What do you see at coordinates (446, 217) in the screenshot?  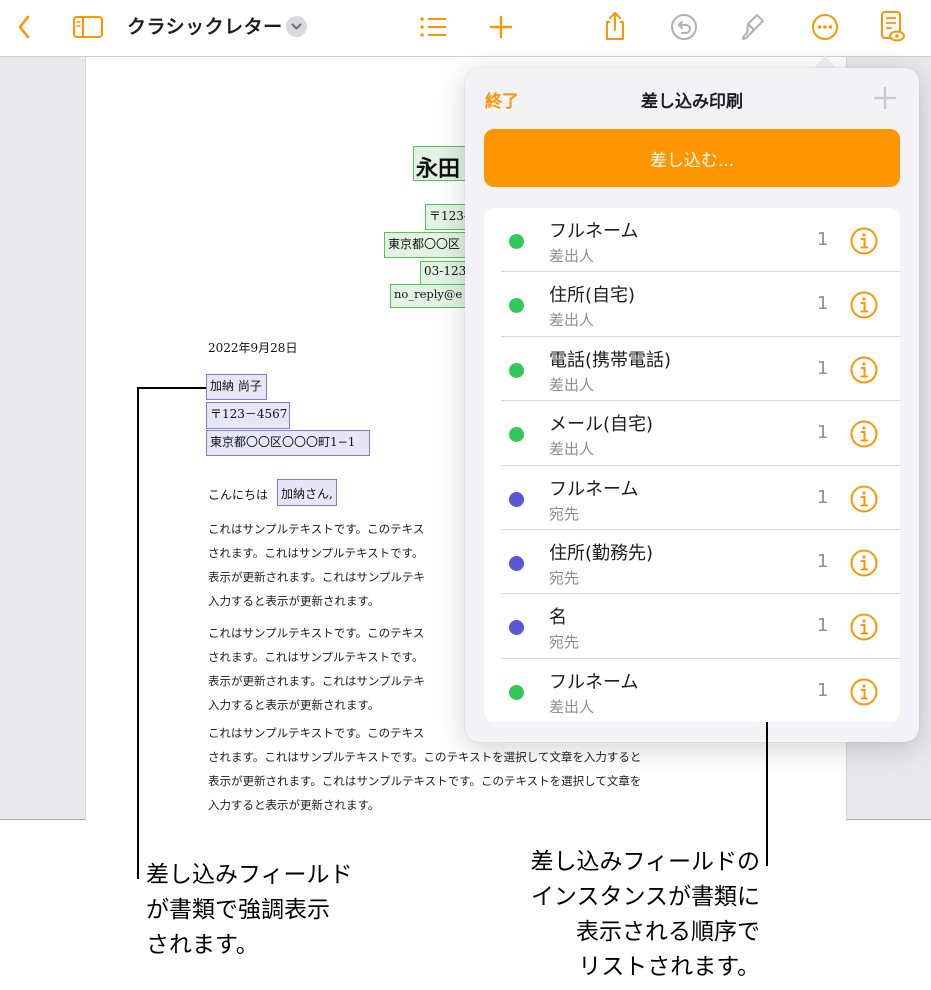 I see `merge-field-sender-postal: 〒123-` at bounding box center [446, 217].